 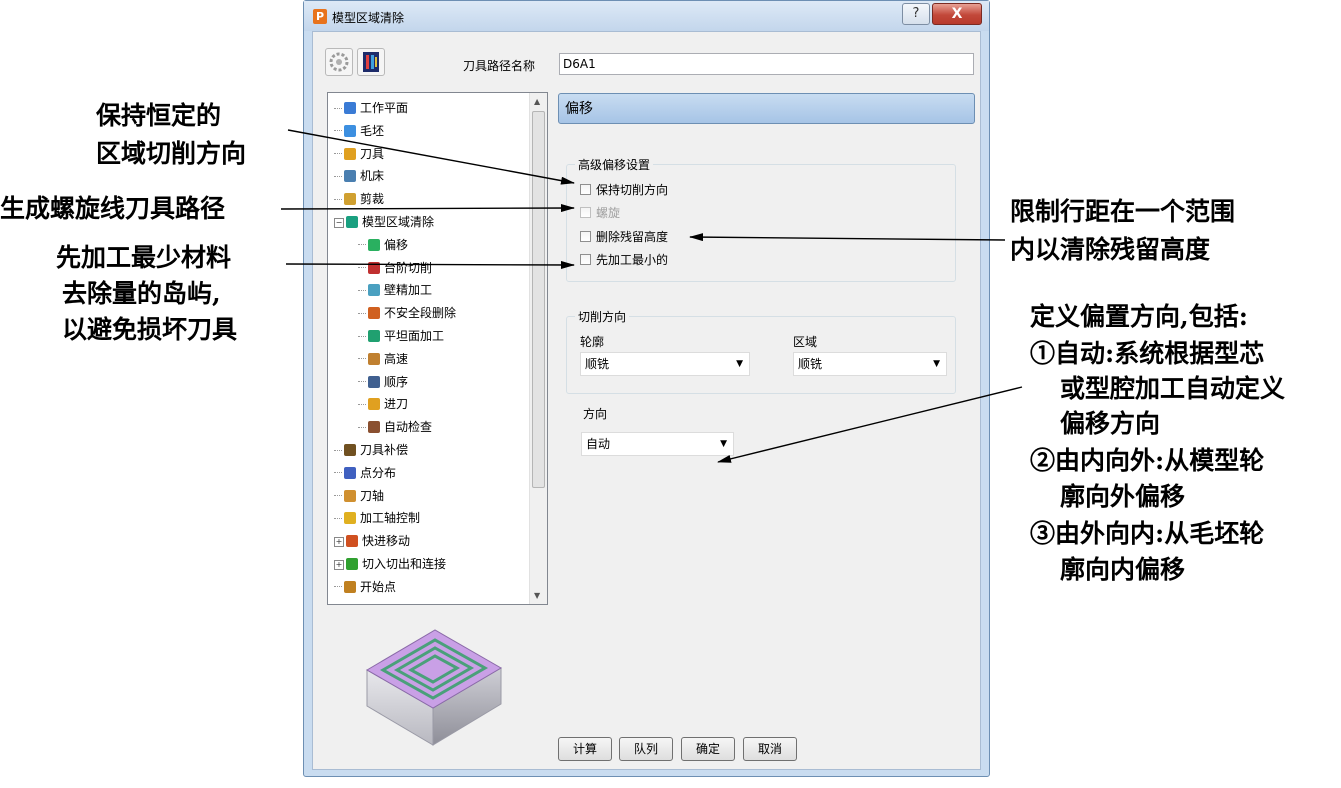 I want to click on cut-direction-group: 切削方向 轮廓 顺铣 ▼ 区域 顺铣 ▼, so click(x=761, y=351).